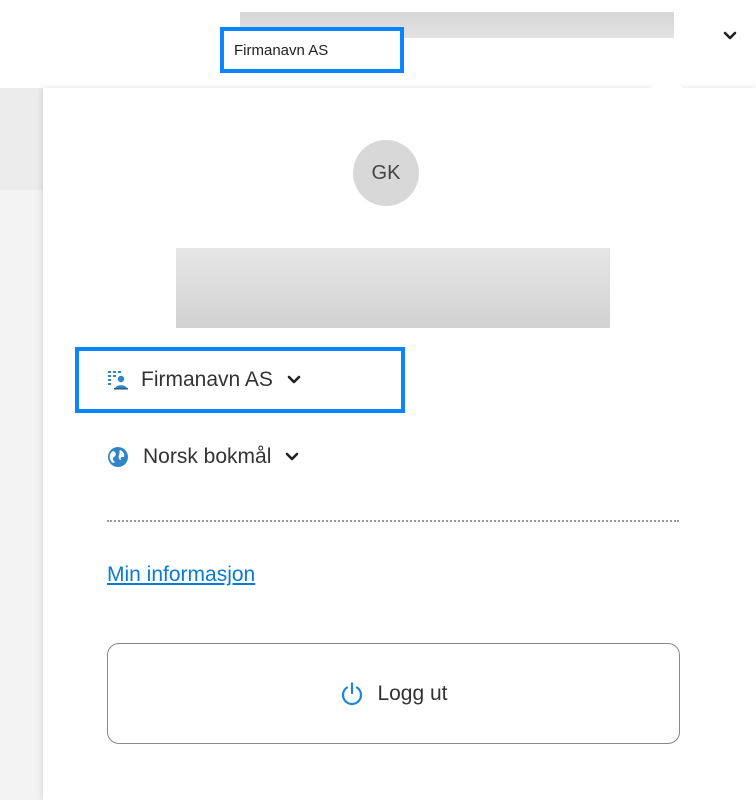  Describe the element at coordinates (118, 380) in the screenshot. I see `organization-icon` at that location.